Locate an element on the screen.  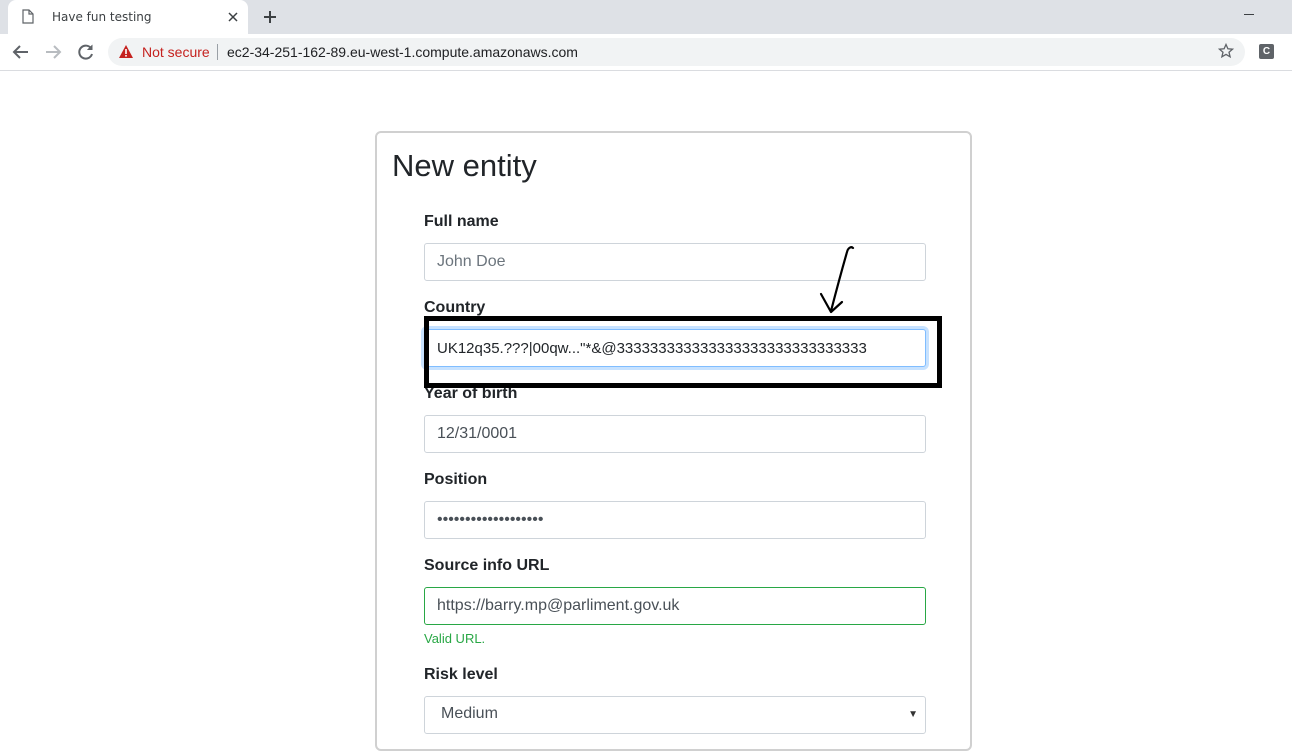
back-arrow-icon is located at coordinates (21, 54).